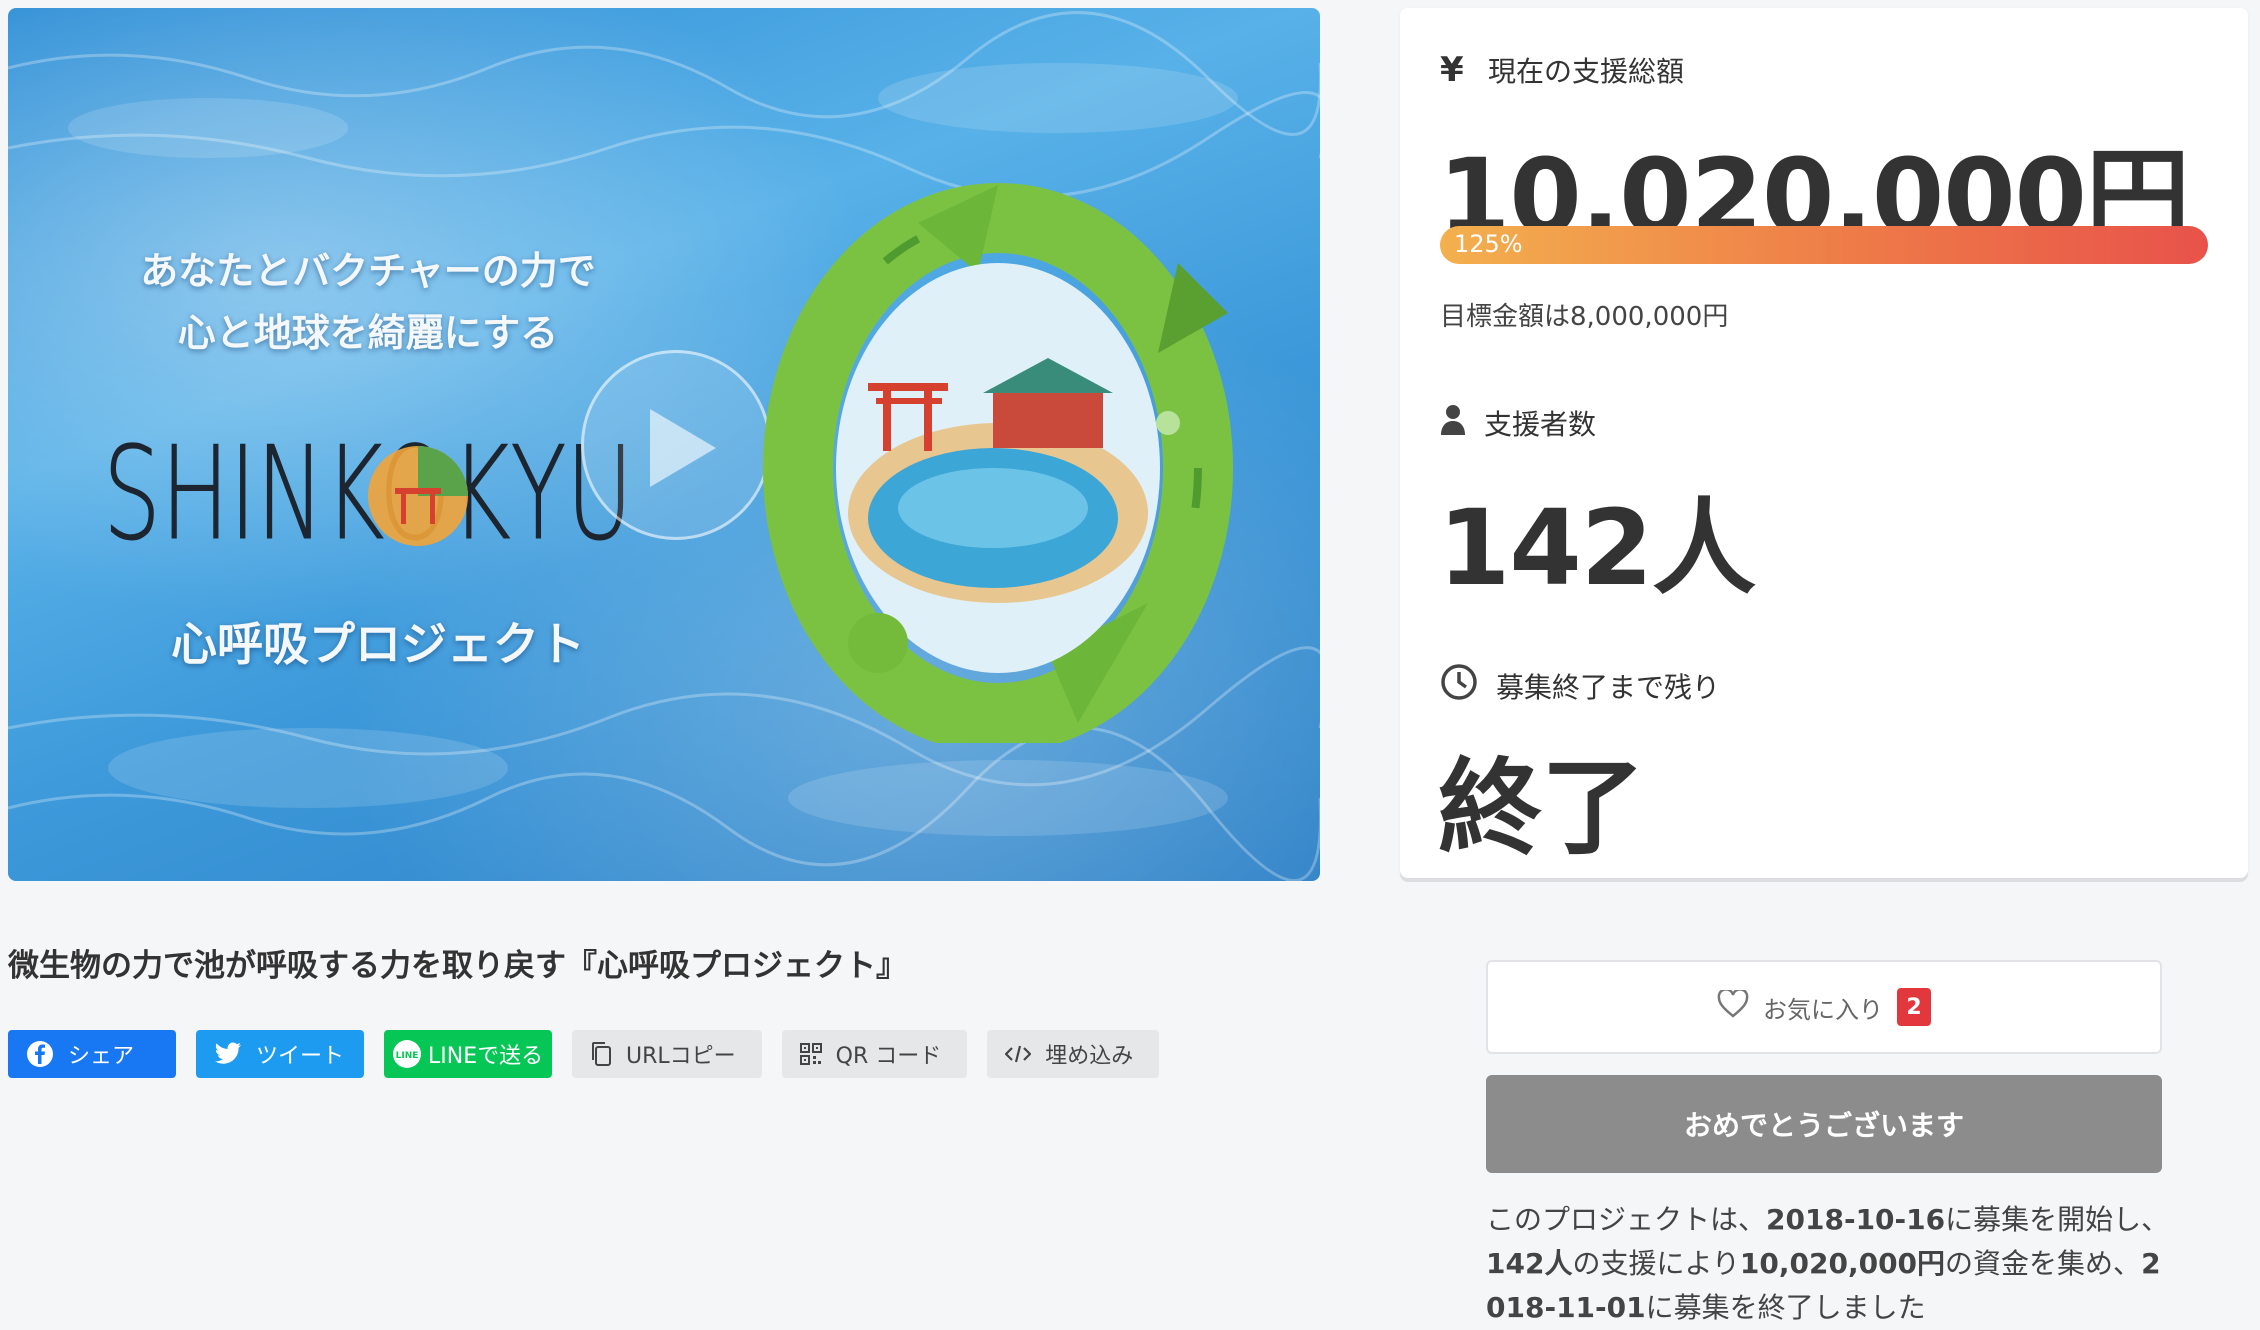 The height and width of the screenshot is (1330, 2260). I want to click on qr-code-label: QR コード, so click(888, 1056).